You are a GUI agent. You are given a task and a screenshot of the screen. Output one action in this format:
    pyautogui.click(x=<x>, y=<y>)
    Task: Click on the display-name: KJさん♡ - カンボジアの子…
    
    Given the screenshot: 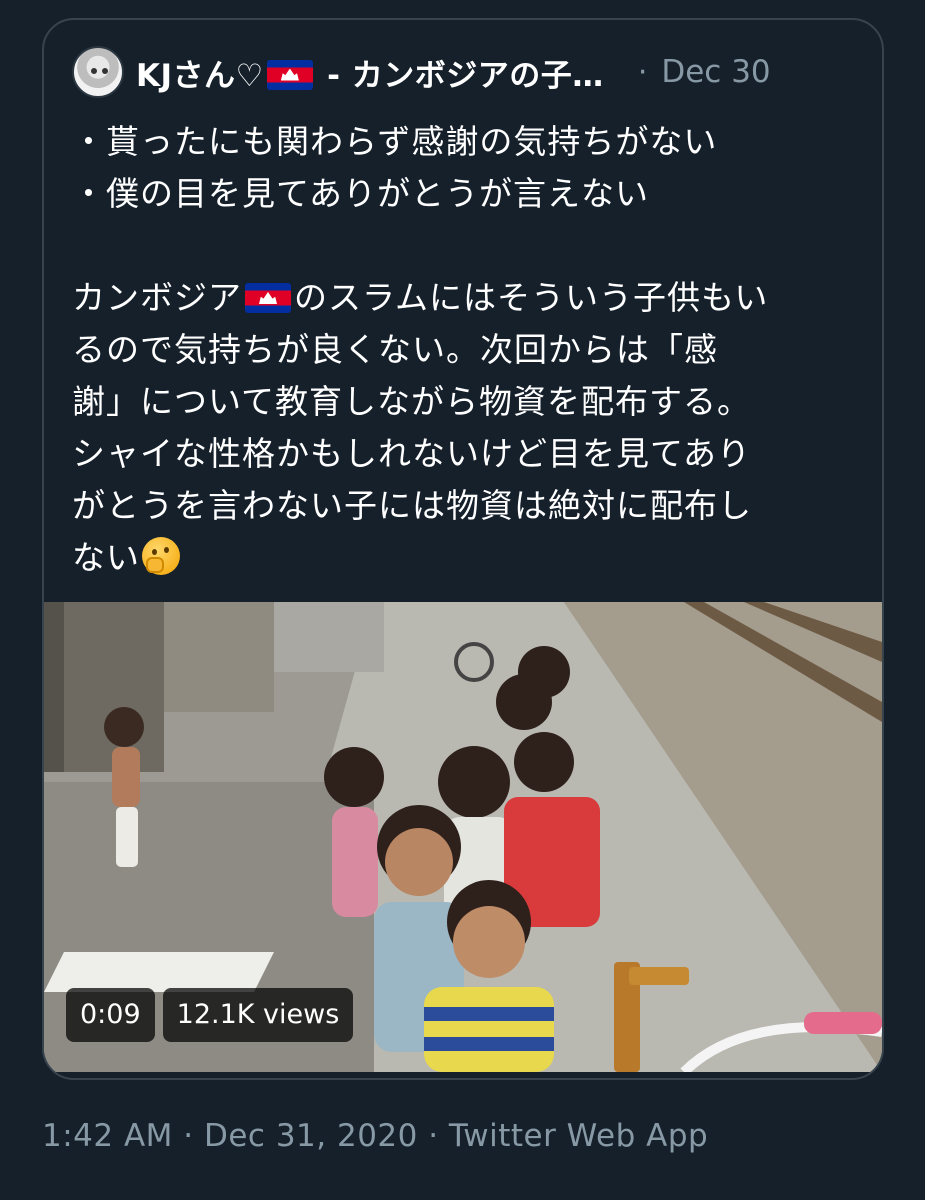 What is the action you would take?
    pyautogui.click(x=370, y=72)
    